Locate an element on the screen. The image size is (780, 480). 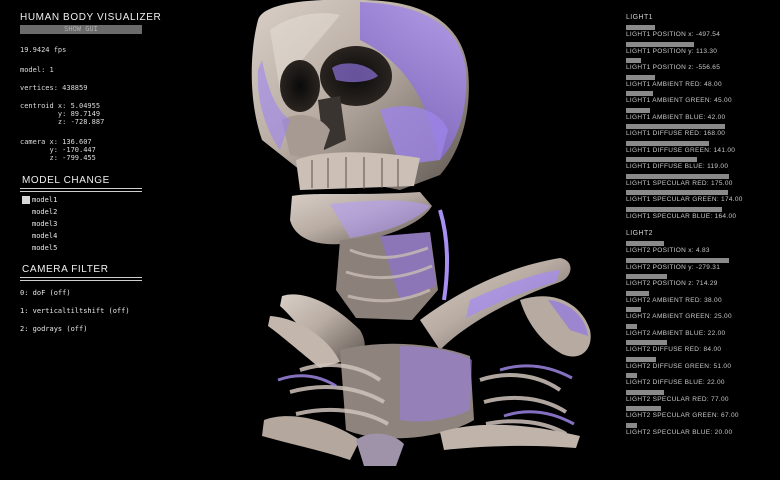
light2-slider-6: LIGHT2 DIFFUSE RED: 84.00 is located at coordinates (701, 348).